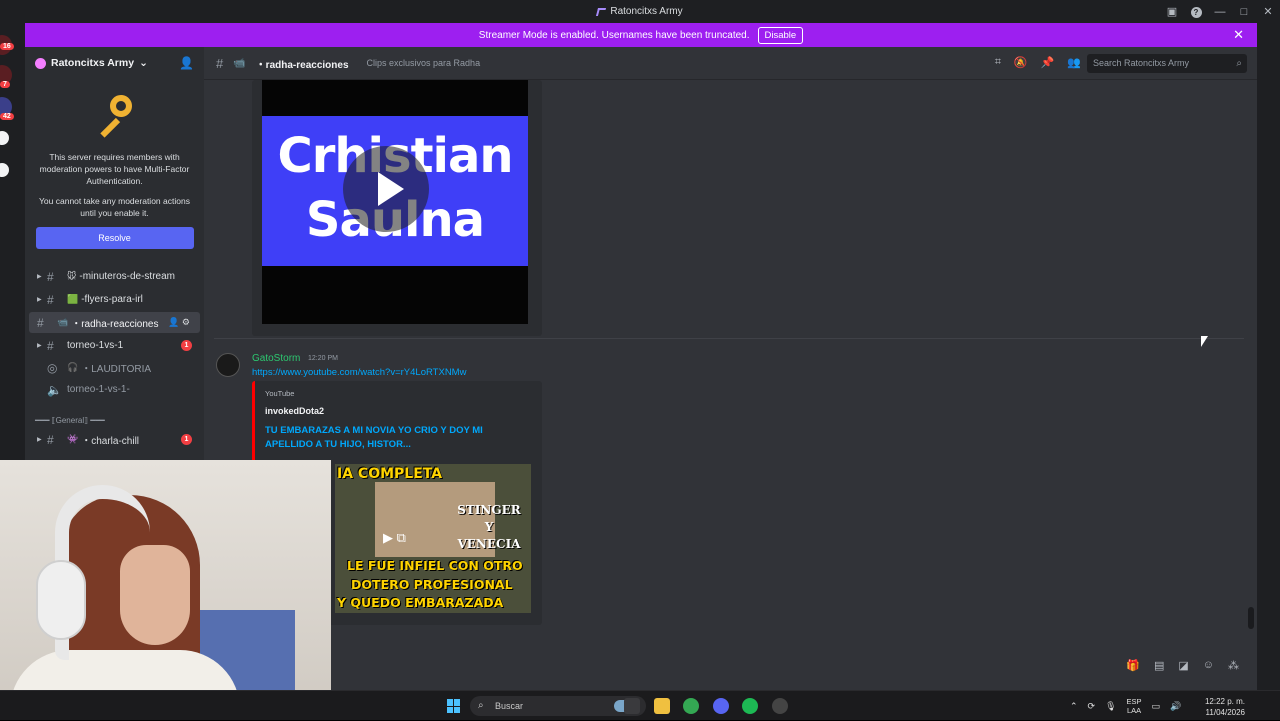 The image size is (1280, 721). What do you see at coordinates (63, 322) in the screenshot?
I see `channel-emoji: 📹` at bounding box center [63, 322].